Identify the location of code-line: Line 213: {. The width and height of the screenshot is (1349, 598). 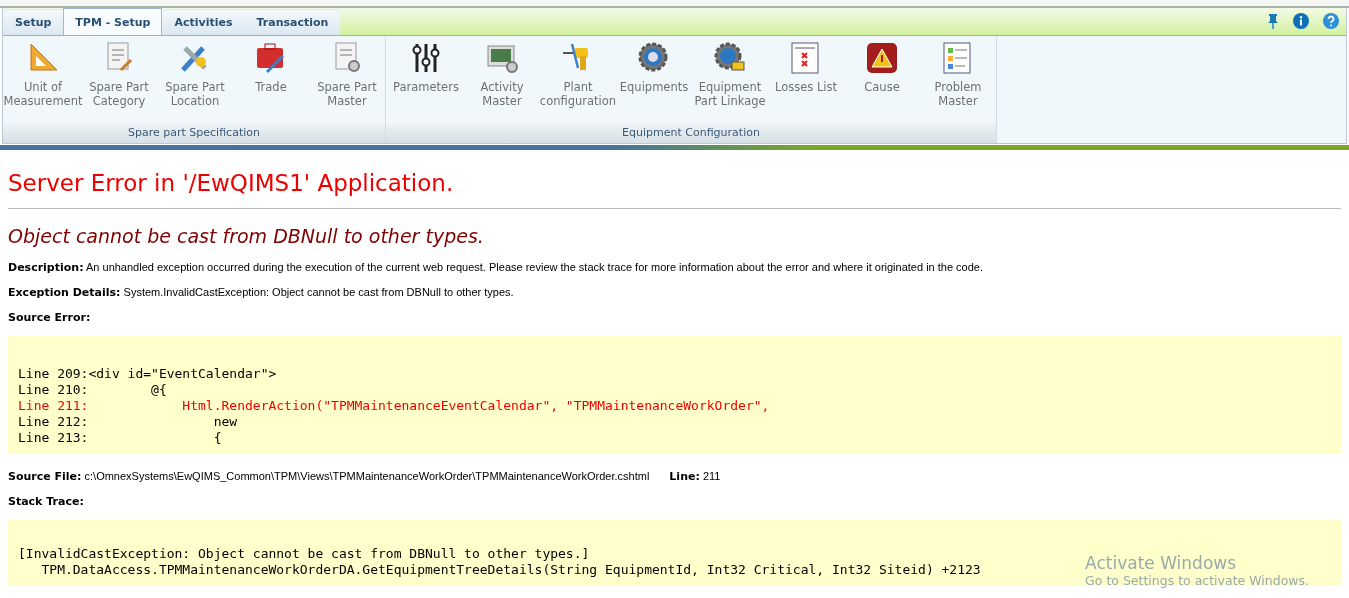
(120, 438).